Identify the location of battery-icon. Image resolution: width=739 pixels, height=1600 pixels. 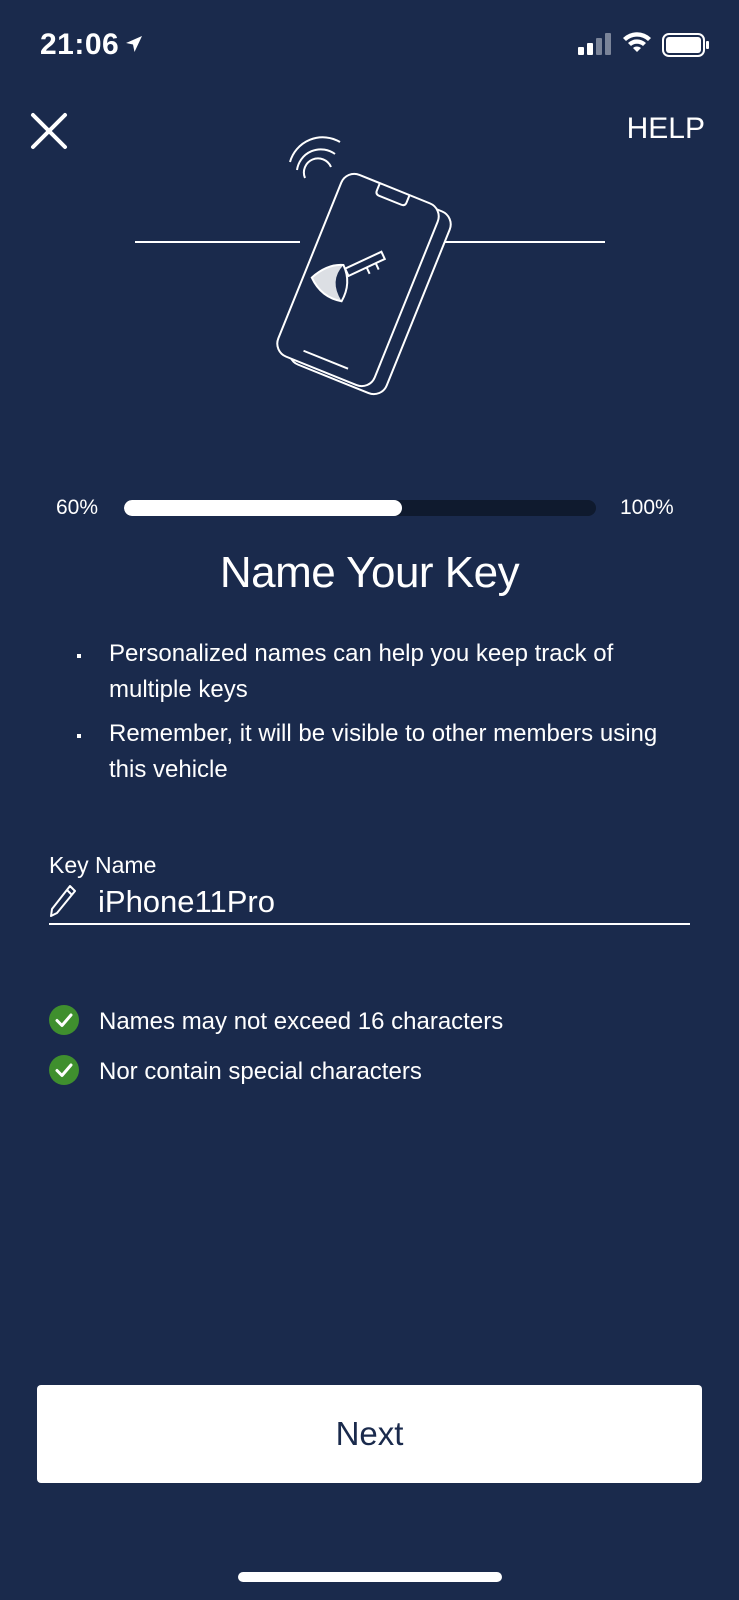
(685, 45).